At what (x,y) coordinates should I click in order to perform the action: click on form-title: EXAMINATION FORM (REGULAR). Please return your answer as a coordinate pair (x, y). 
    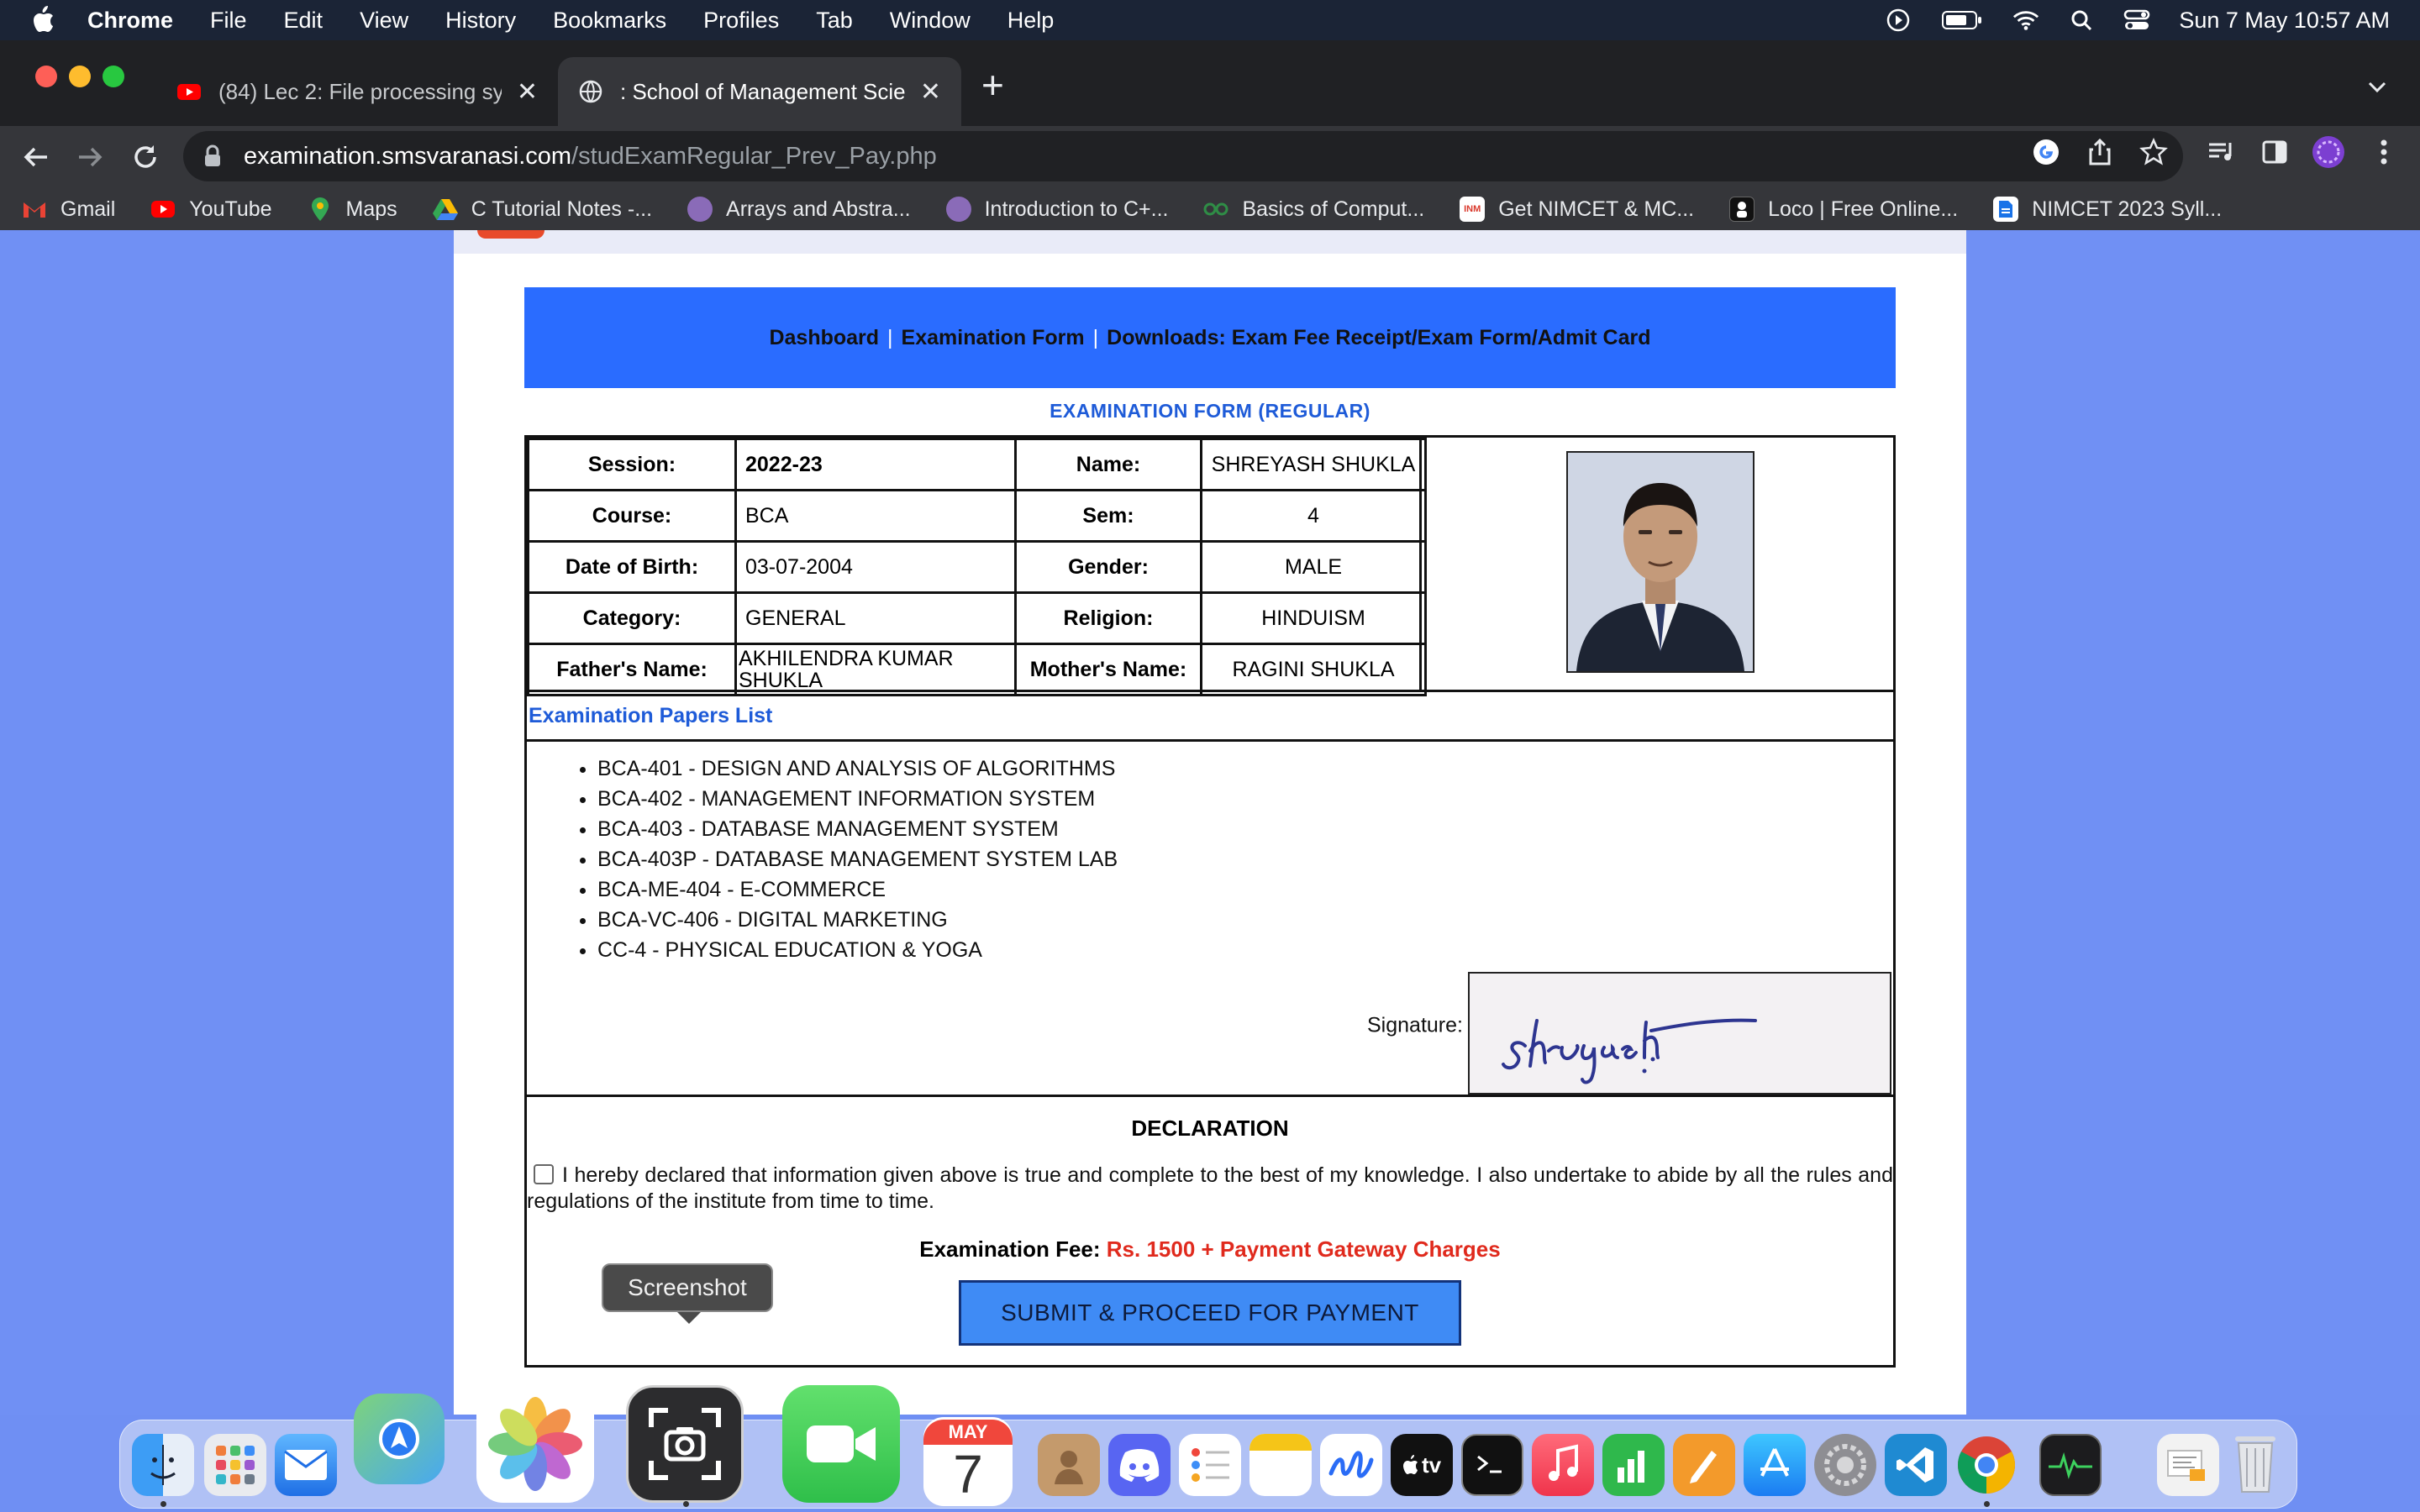
    Looking at the image, I should click on (1210, 411).